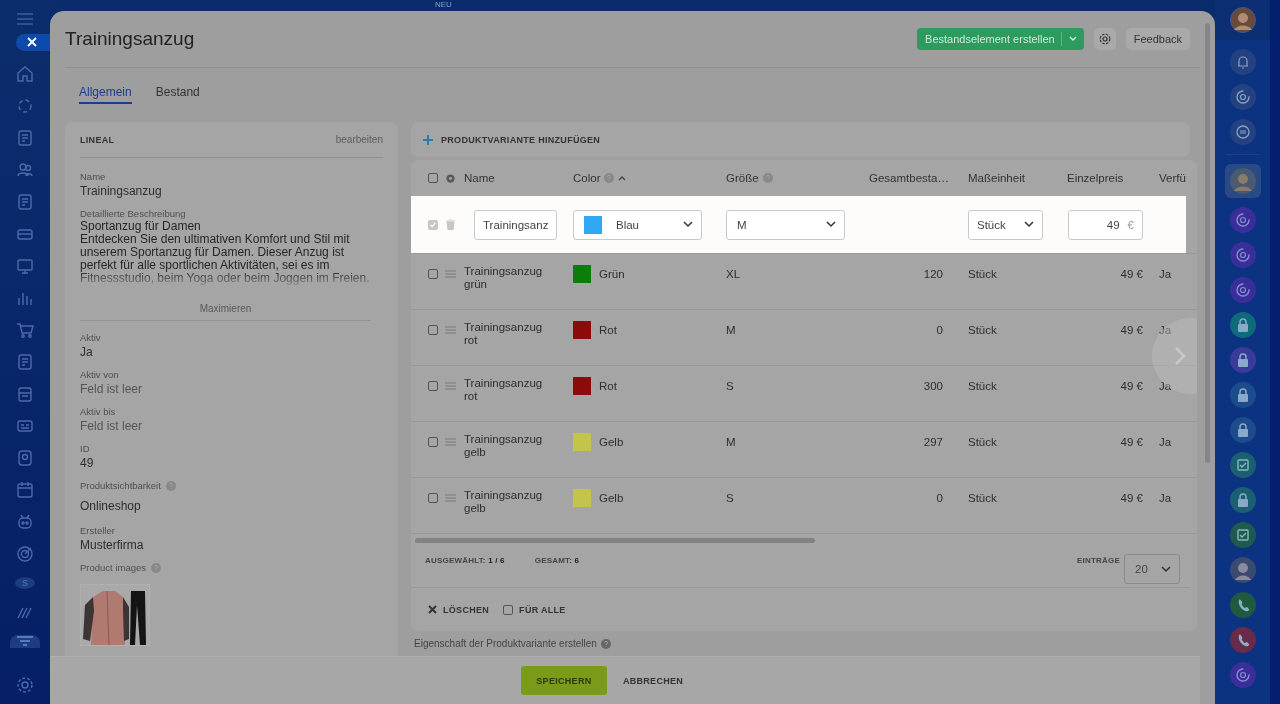 The width and height of the screenshot is (1280, 704). I want to click on table-cell-text: Trainingsanzug grün, so click(504, 278).